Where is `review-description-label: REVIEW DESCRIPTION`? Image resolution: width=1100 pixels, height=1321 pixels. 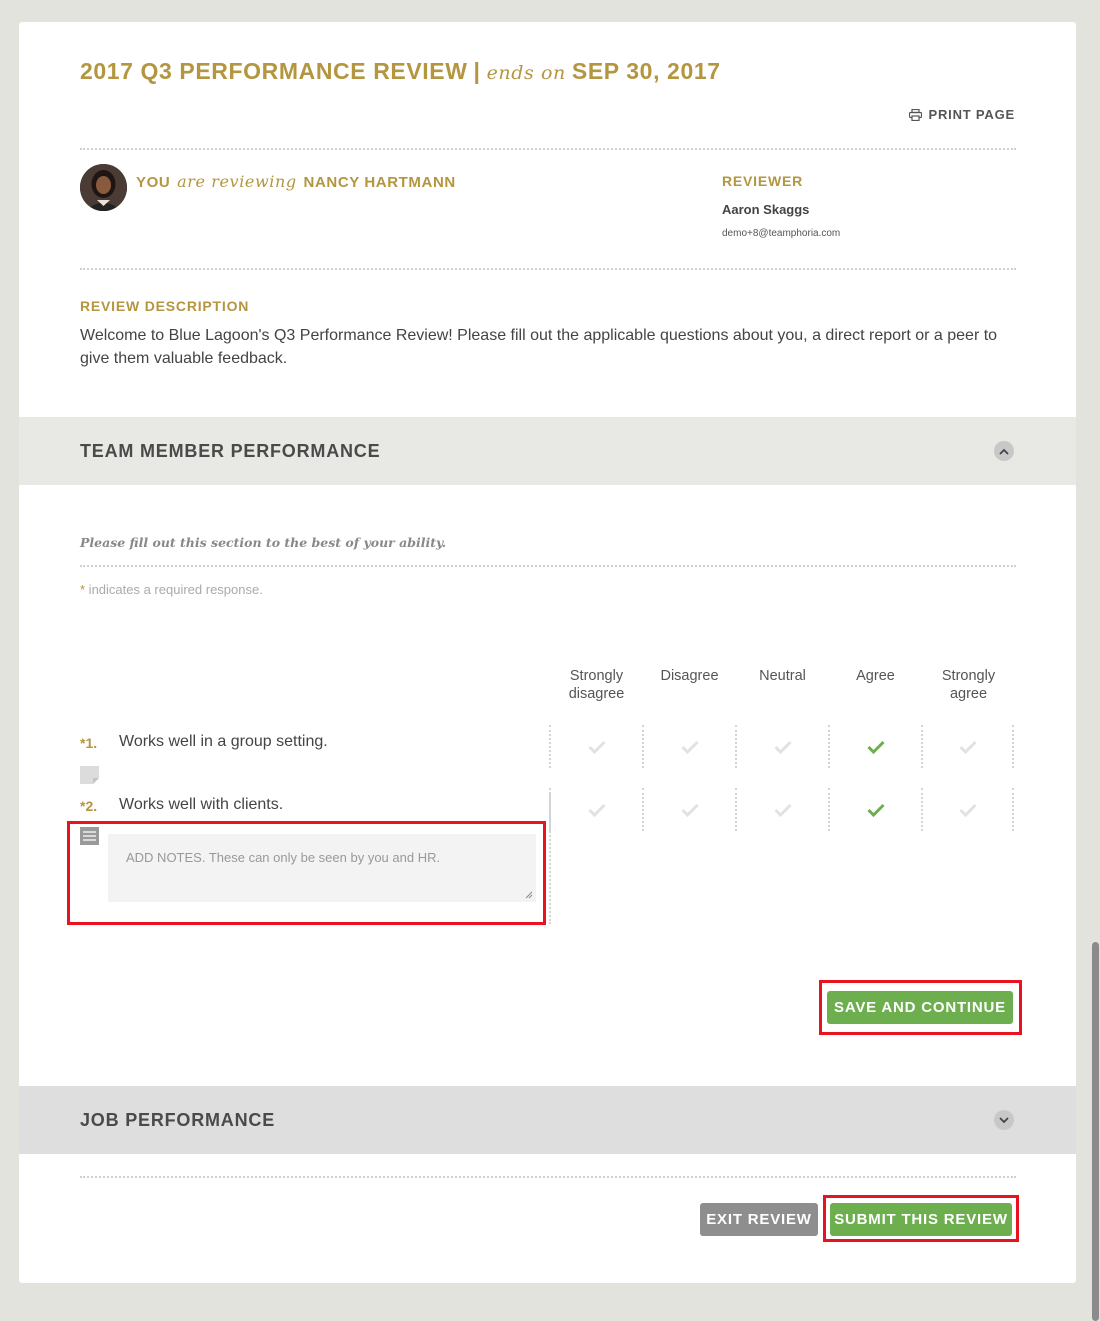
review-description-label: REVIEW DESCRIPTION is located at coordinates (165, 306).